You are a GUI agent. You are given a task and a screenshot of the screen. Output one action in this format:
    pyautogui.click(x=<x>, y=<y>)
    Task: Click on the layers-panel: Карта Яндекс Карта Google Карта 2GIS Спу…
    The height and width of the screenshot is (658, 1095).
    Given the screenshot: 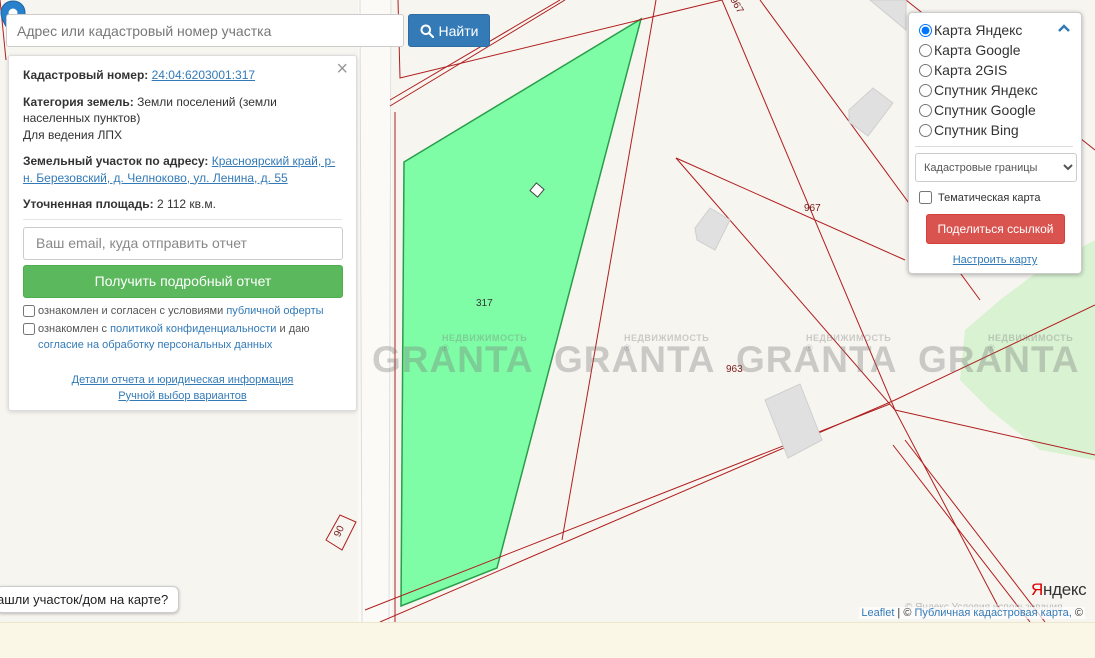 What is the action you would take?
    pyautogui.click(x=995, y=143)
    